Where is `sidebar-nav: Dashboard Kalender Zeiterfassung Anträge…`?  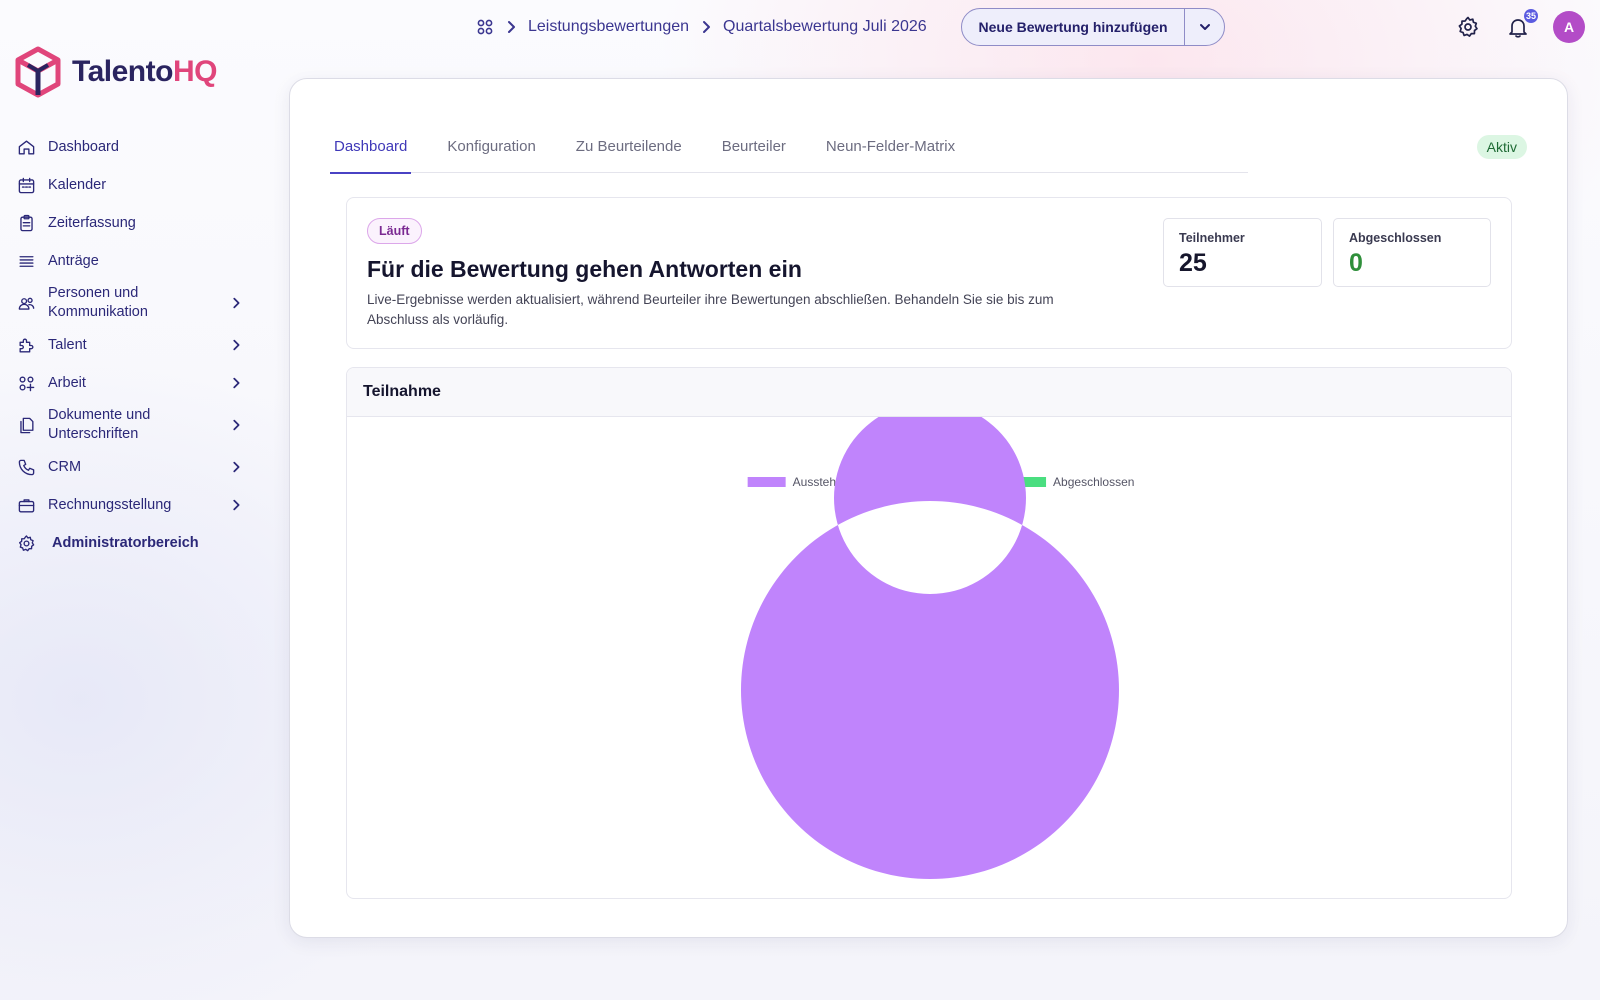 sidebar-nav: Dashboard Kalender Zeiterfassung Anträge… is located at coordinates (130, 345).